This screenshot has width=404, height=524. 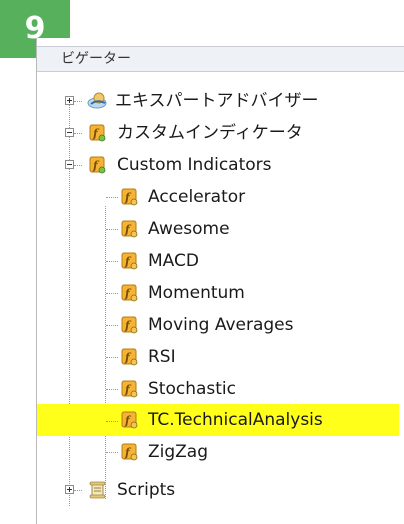 I want to click on tree-item-custom-indicators: f Custom Indicators, so click(x=220, y=165).